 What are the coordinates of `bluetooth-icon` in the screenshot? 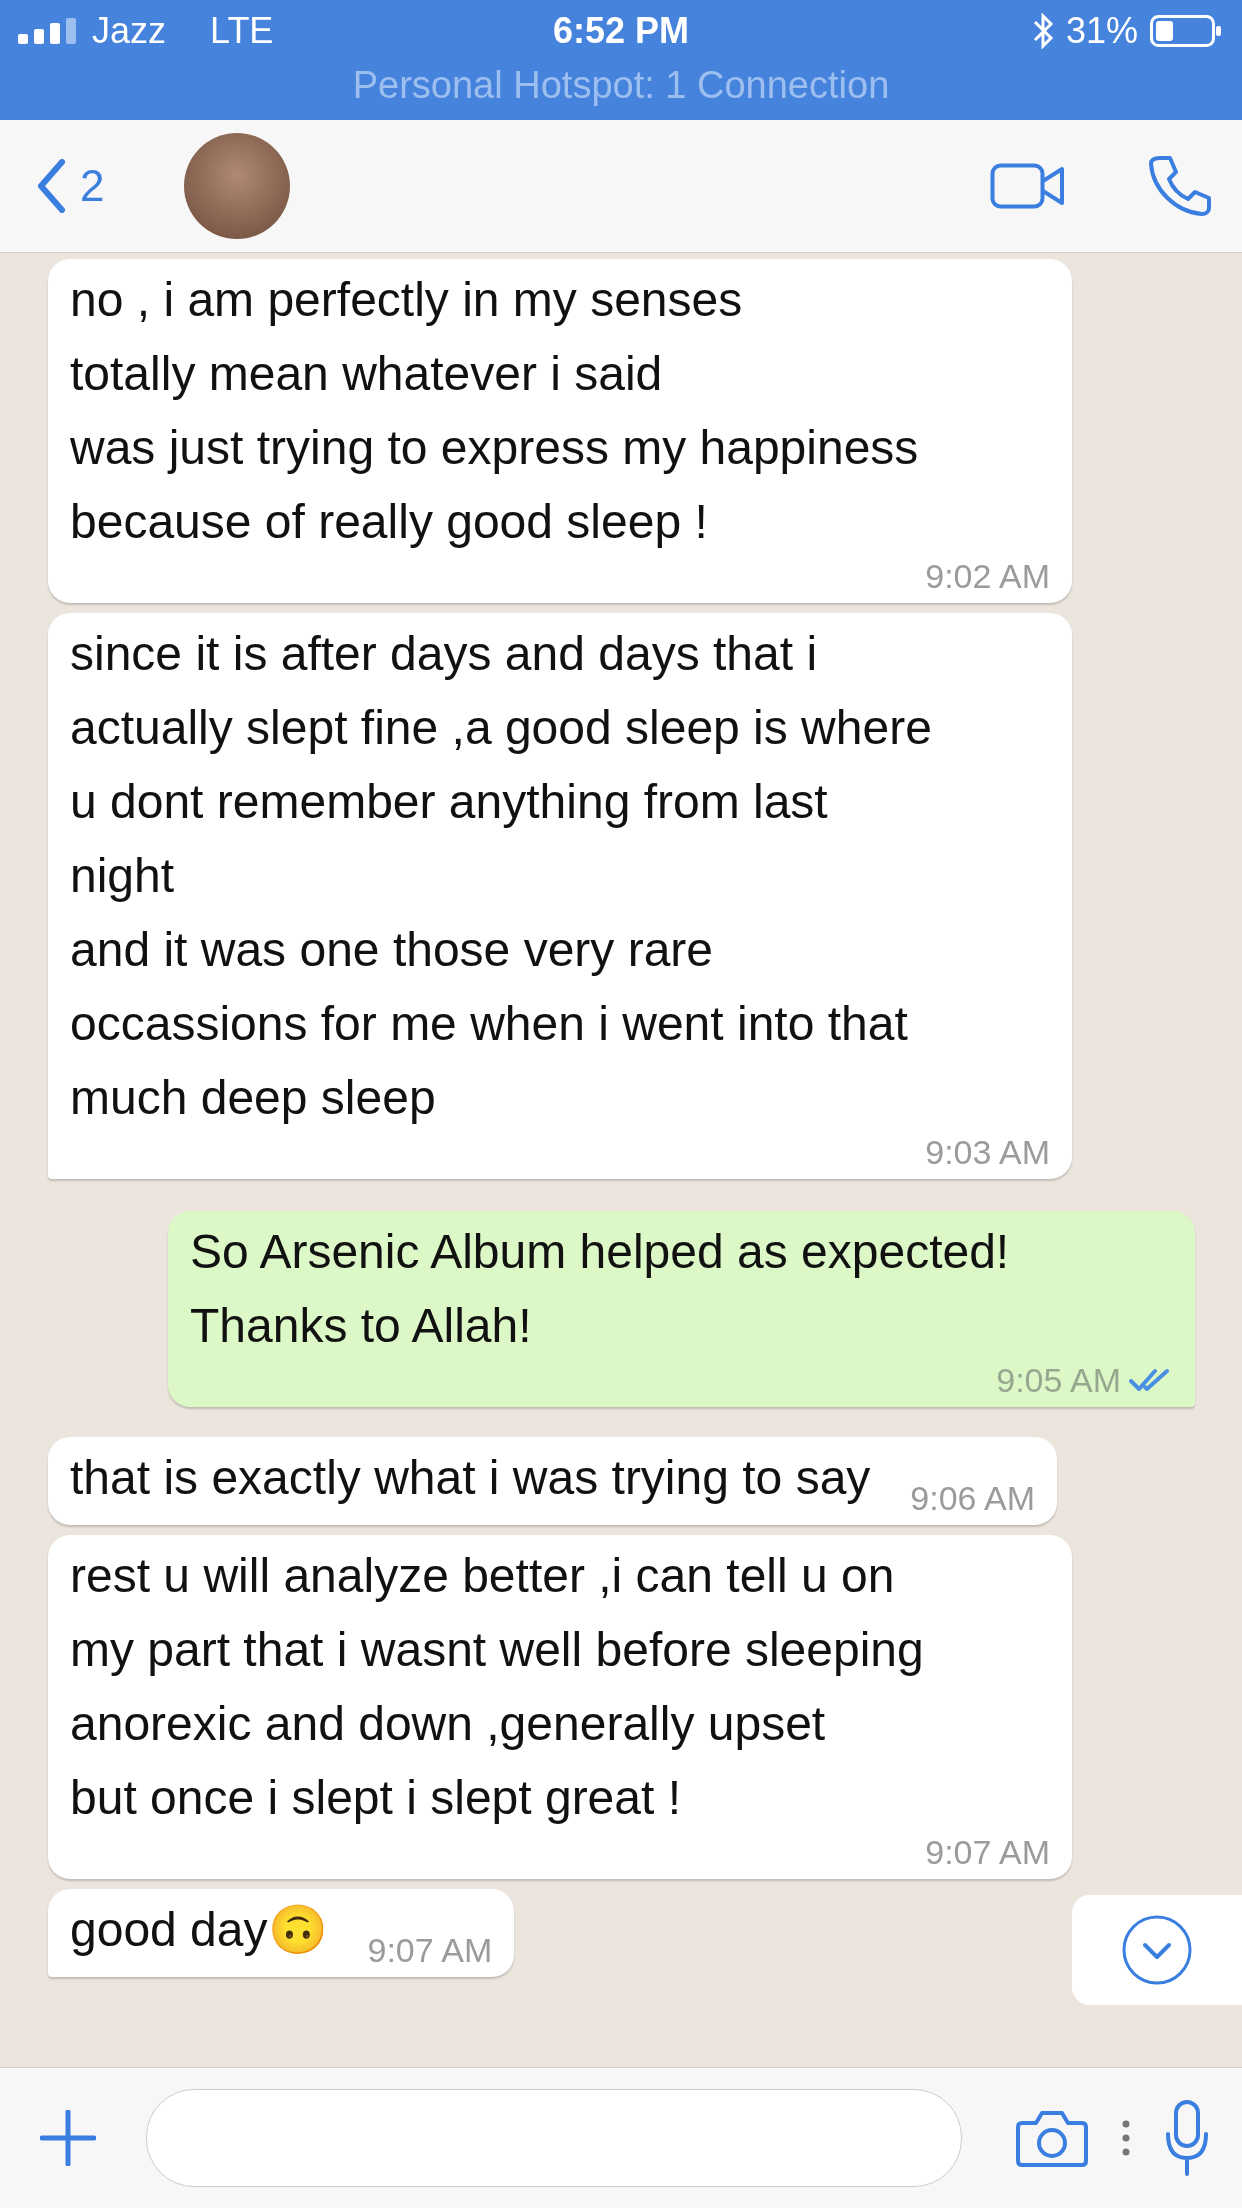 It's located at (1042, 31).